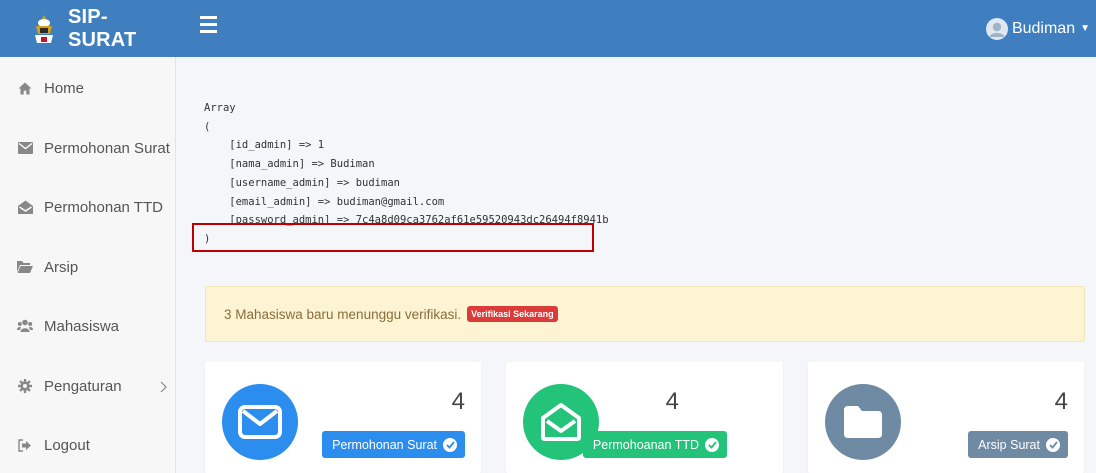 This screenshot has width=1096, height=473. I want to click on verify-now-button: Verifikasi Sekarang, so click(512, 314).